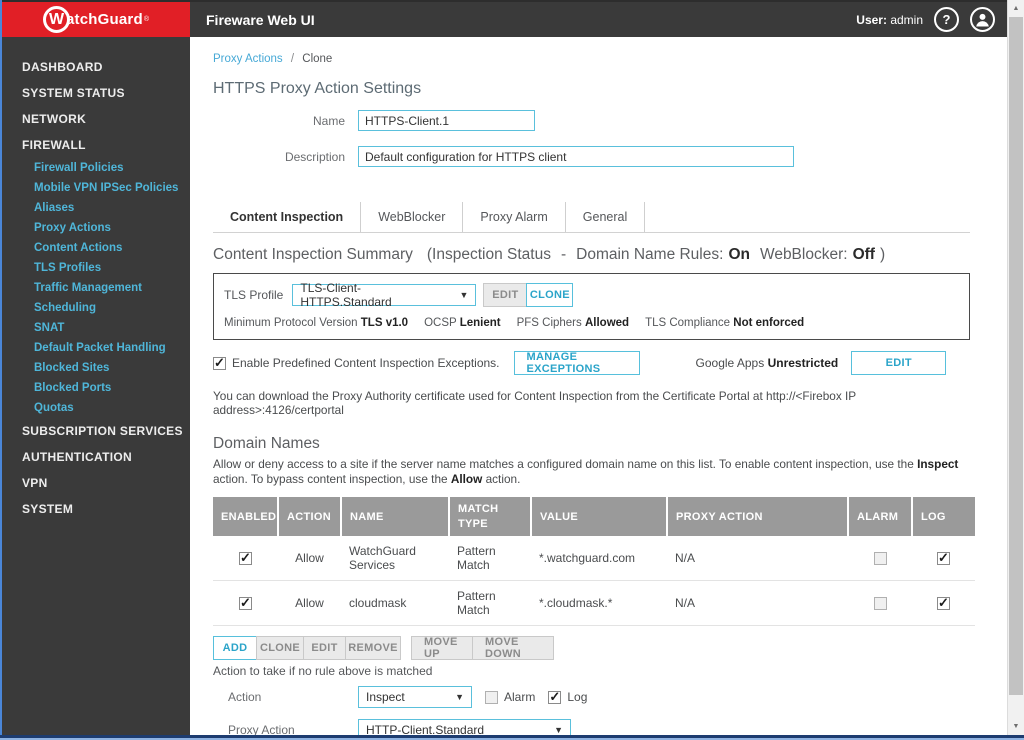  What do you see at coordinates (730, 363) in the screenshot?
I see `google-apps-label: Google Apps` at bounding box center [730, 363].